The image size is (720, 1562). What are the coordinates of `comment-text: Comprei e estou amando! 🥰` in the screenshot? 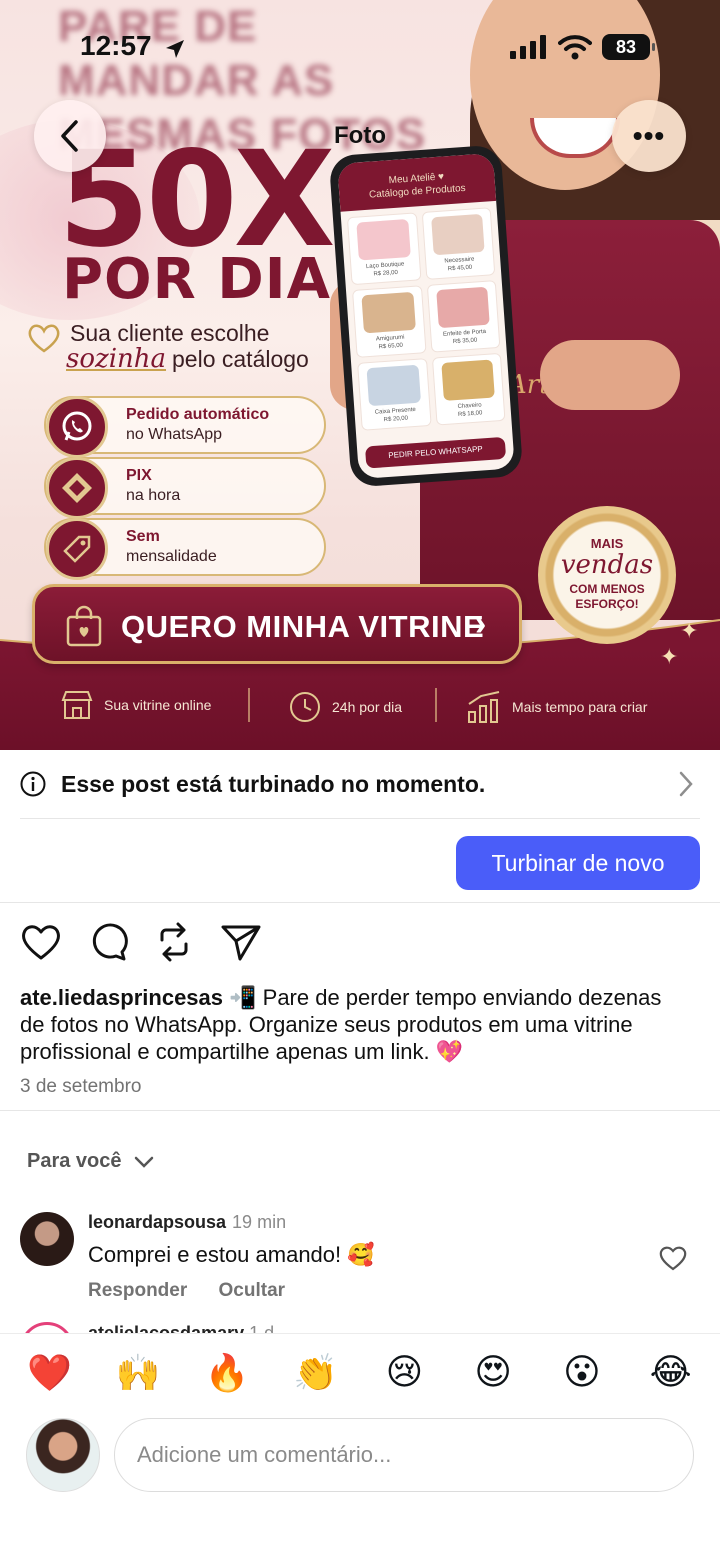 It's located at (231, 1254).